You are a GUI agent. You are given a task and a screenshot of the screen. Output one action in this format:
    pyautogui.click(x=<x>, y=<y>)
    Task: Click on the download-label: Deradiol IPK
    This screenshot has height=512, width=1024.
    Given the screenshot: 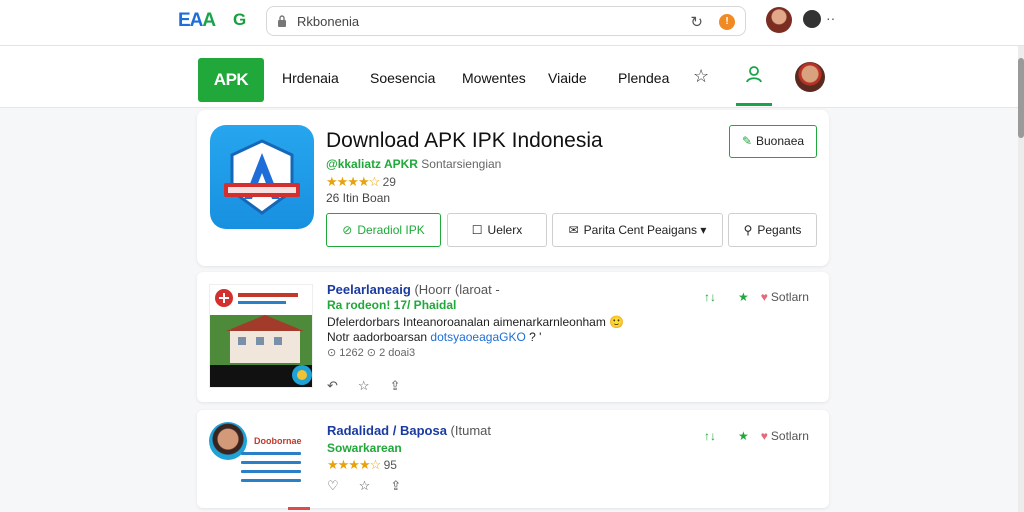 What is the action you would take?
    pyautogui.click(x=391, y=230)
    